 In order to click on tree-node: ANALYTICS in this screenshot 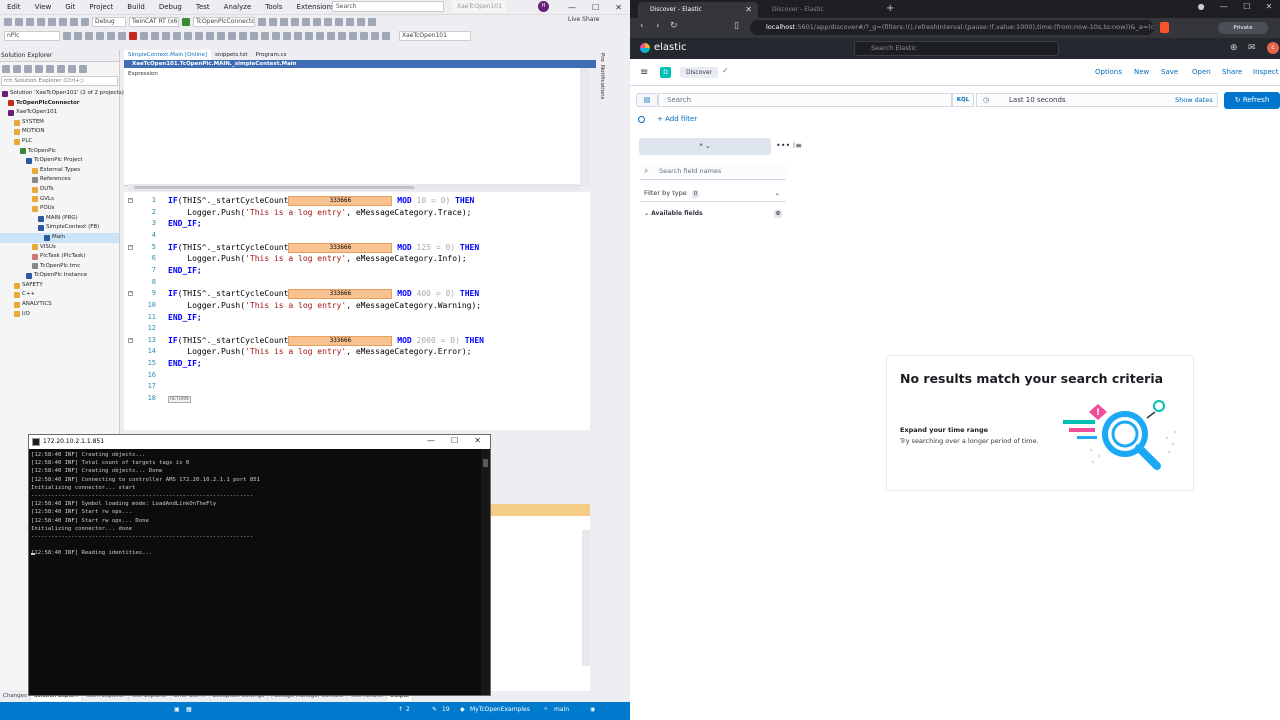, I will do `click(59, 305)`.